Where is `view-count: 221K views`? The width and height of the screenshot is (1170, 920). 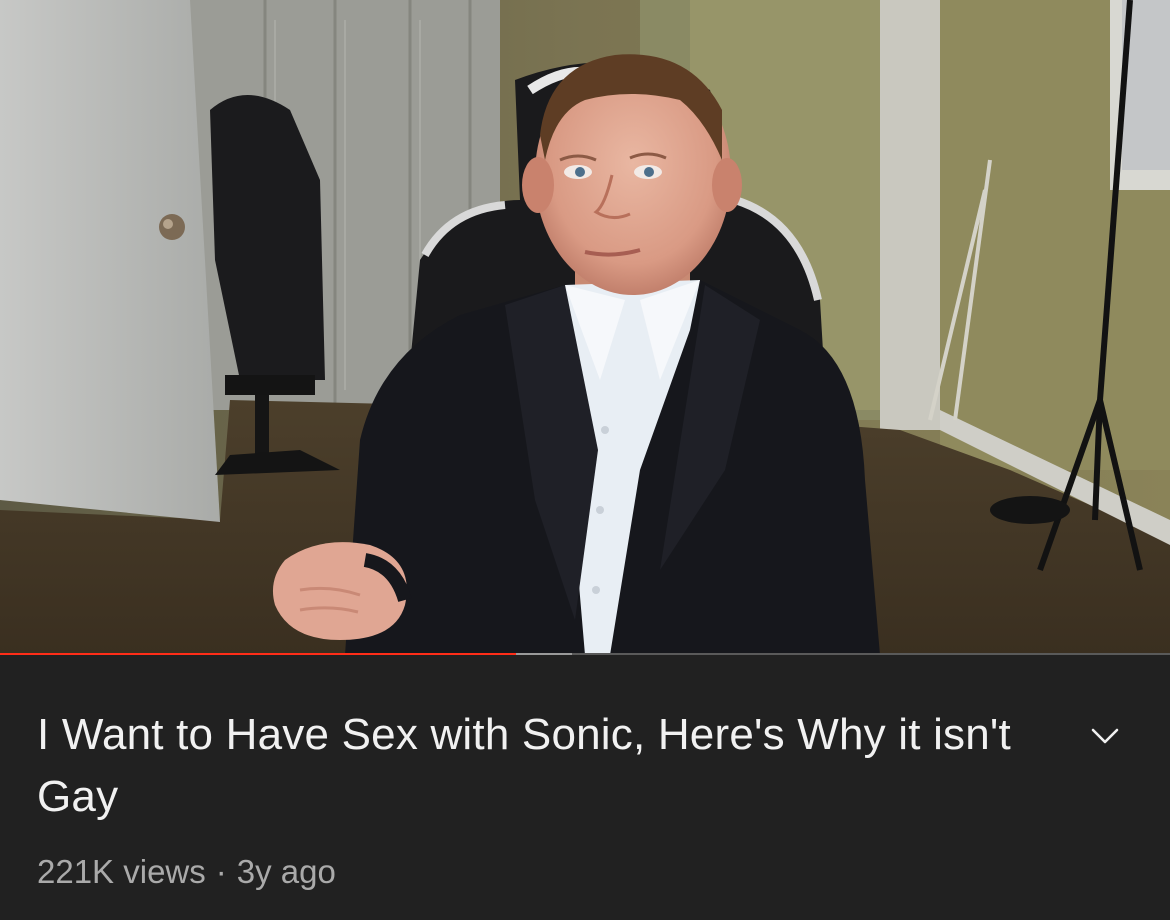
view-count: 221K views is located at coordinates (121, 871).